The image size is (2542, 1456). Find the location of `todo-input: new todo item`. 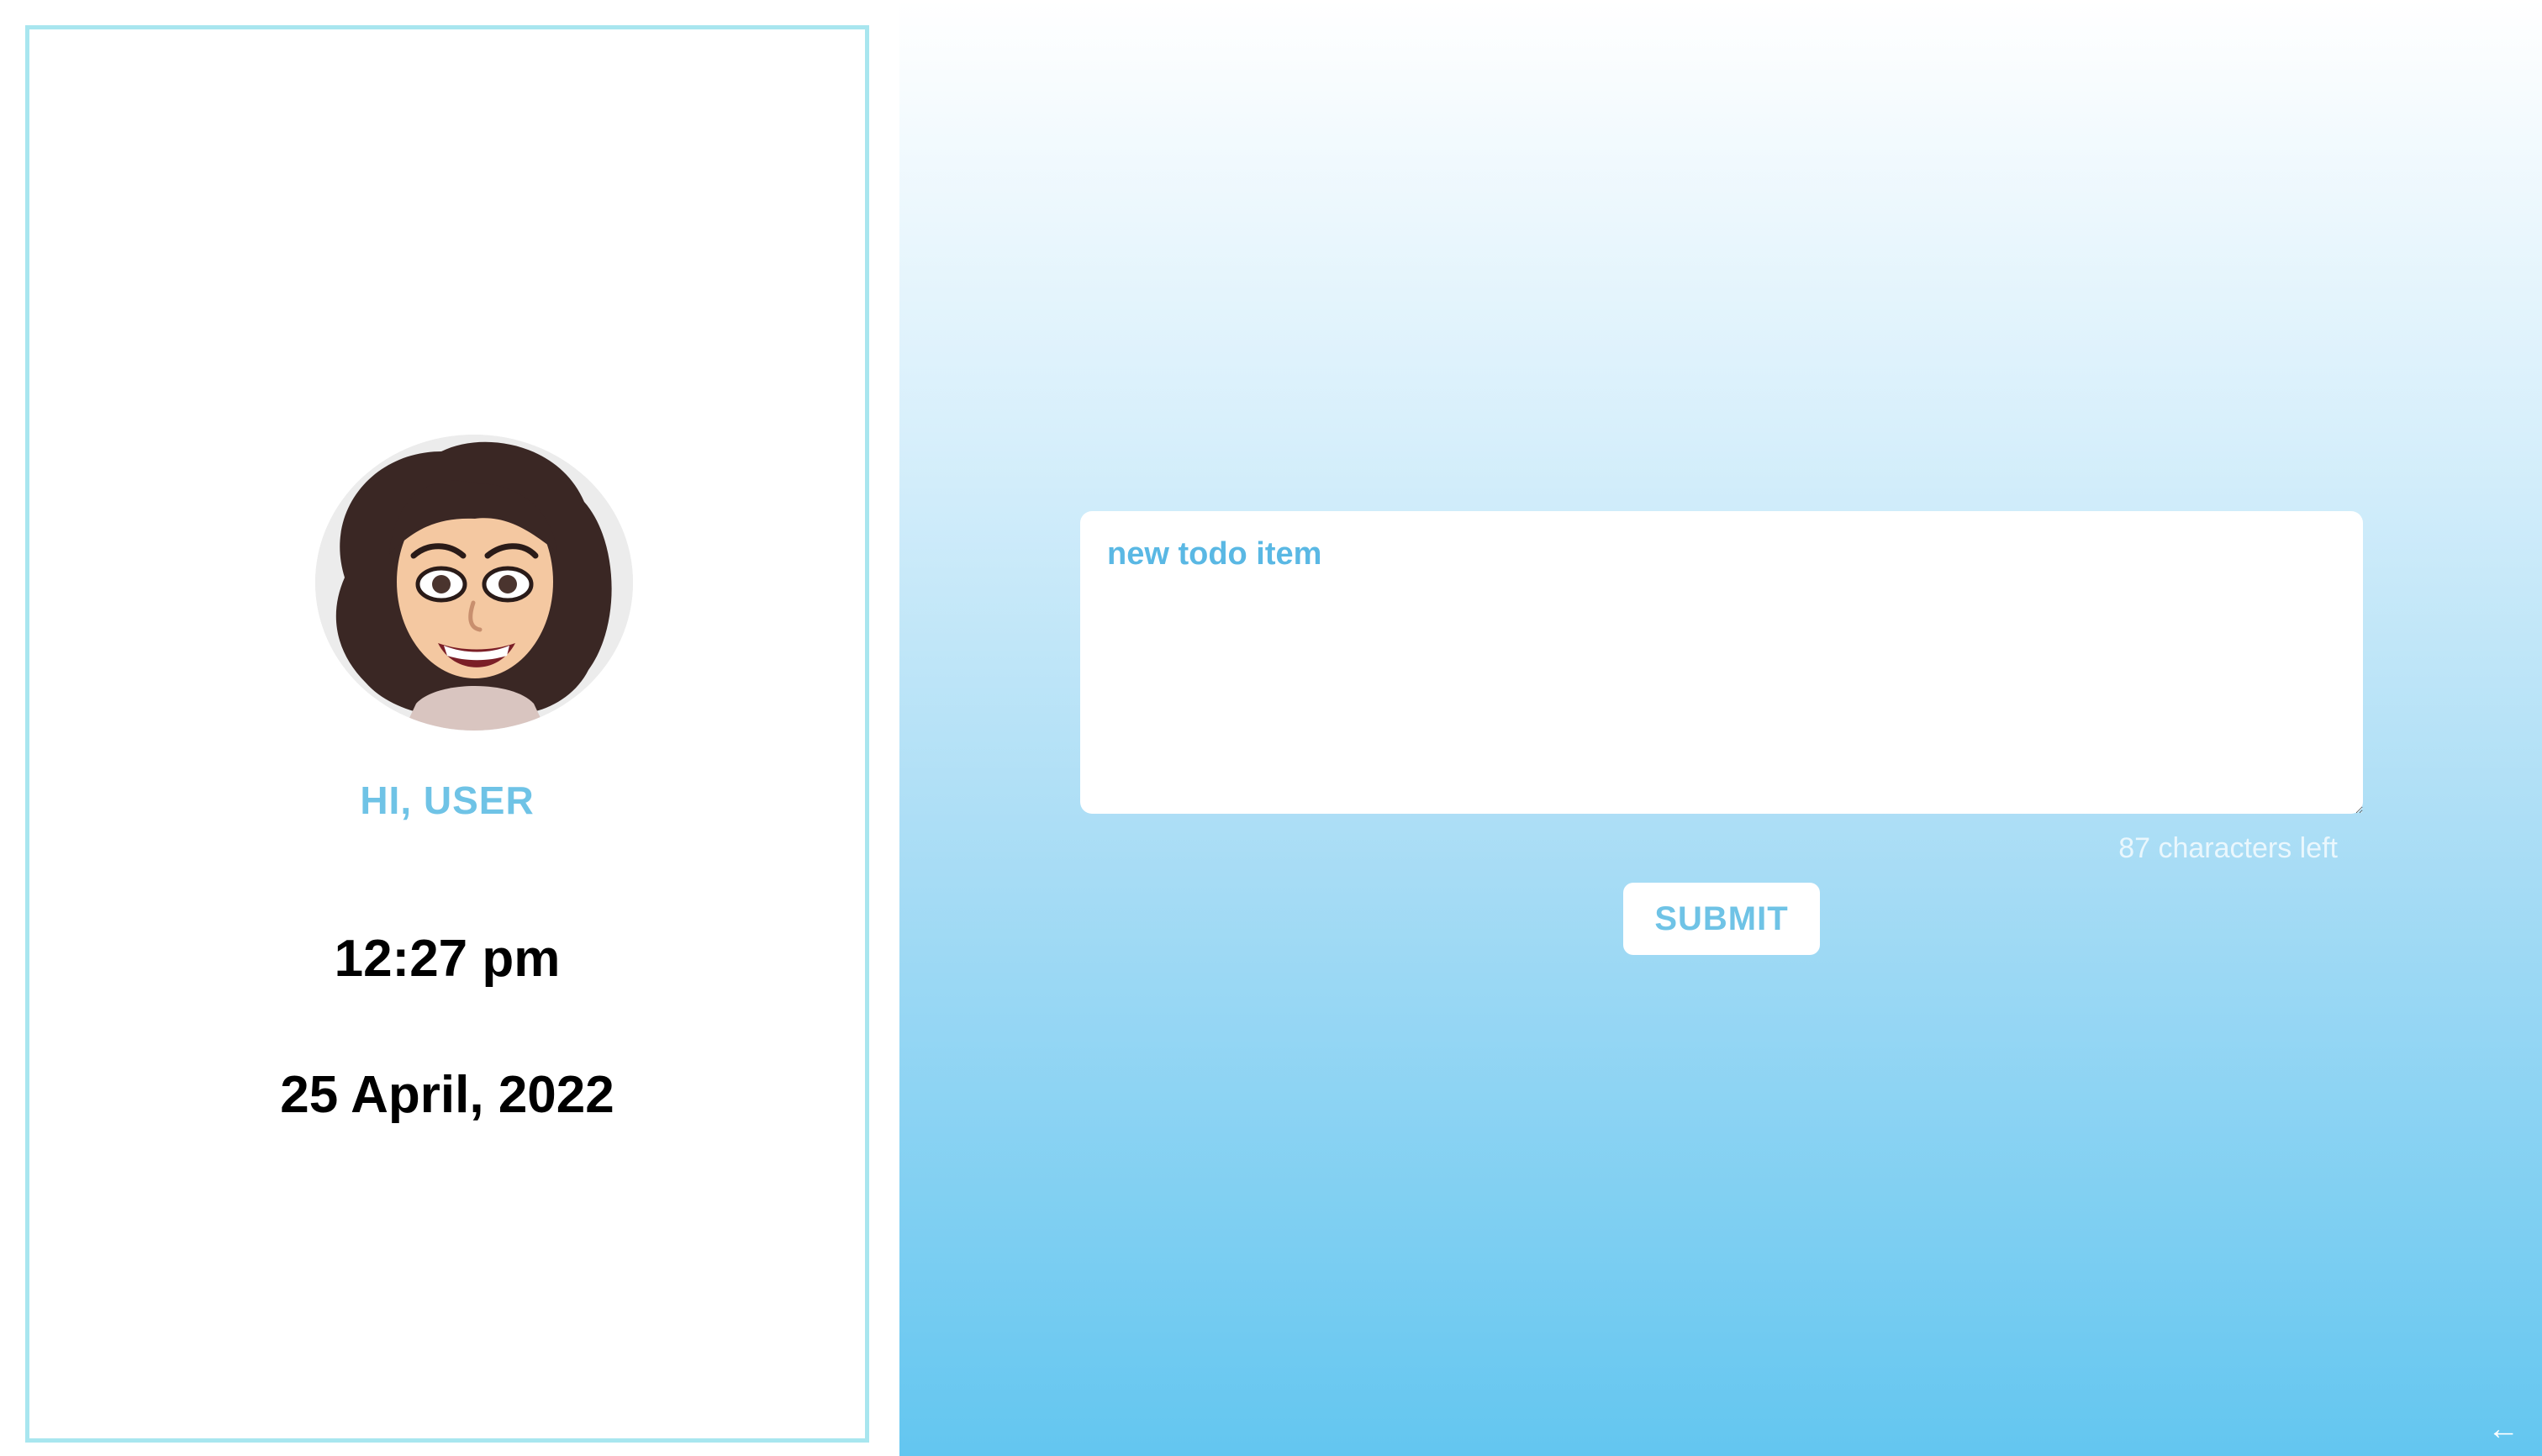

todo-input: new todo item is located at coordinates (1721, 662).